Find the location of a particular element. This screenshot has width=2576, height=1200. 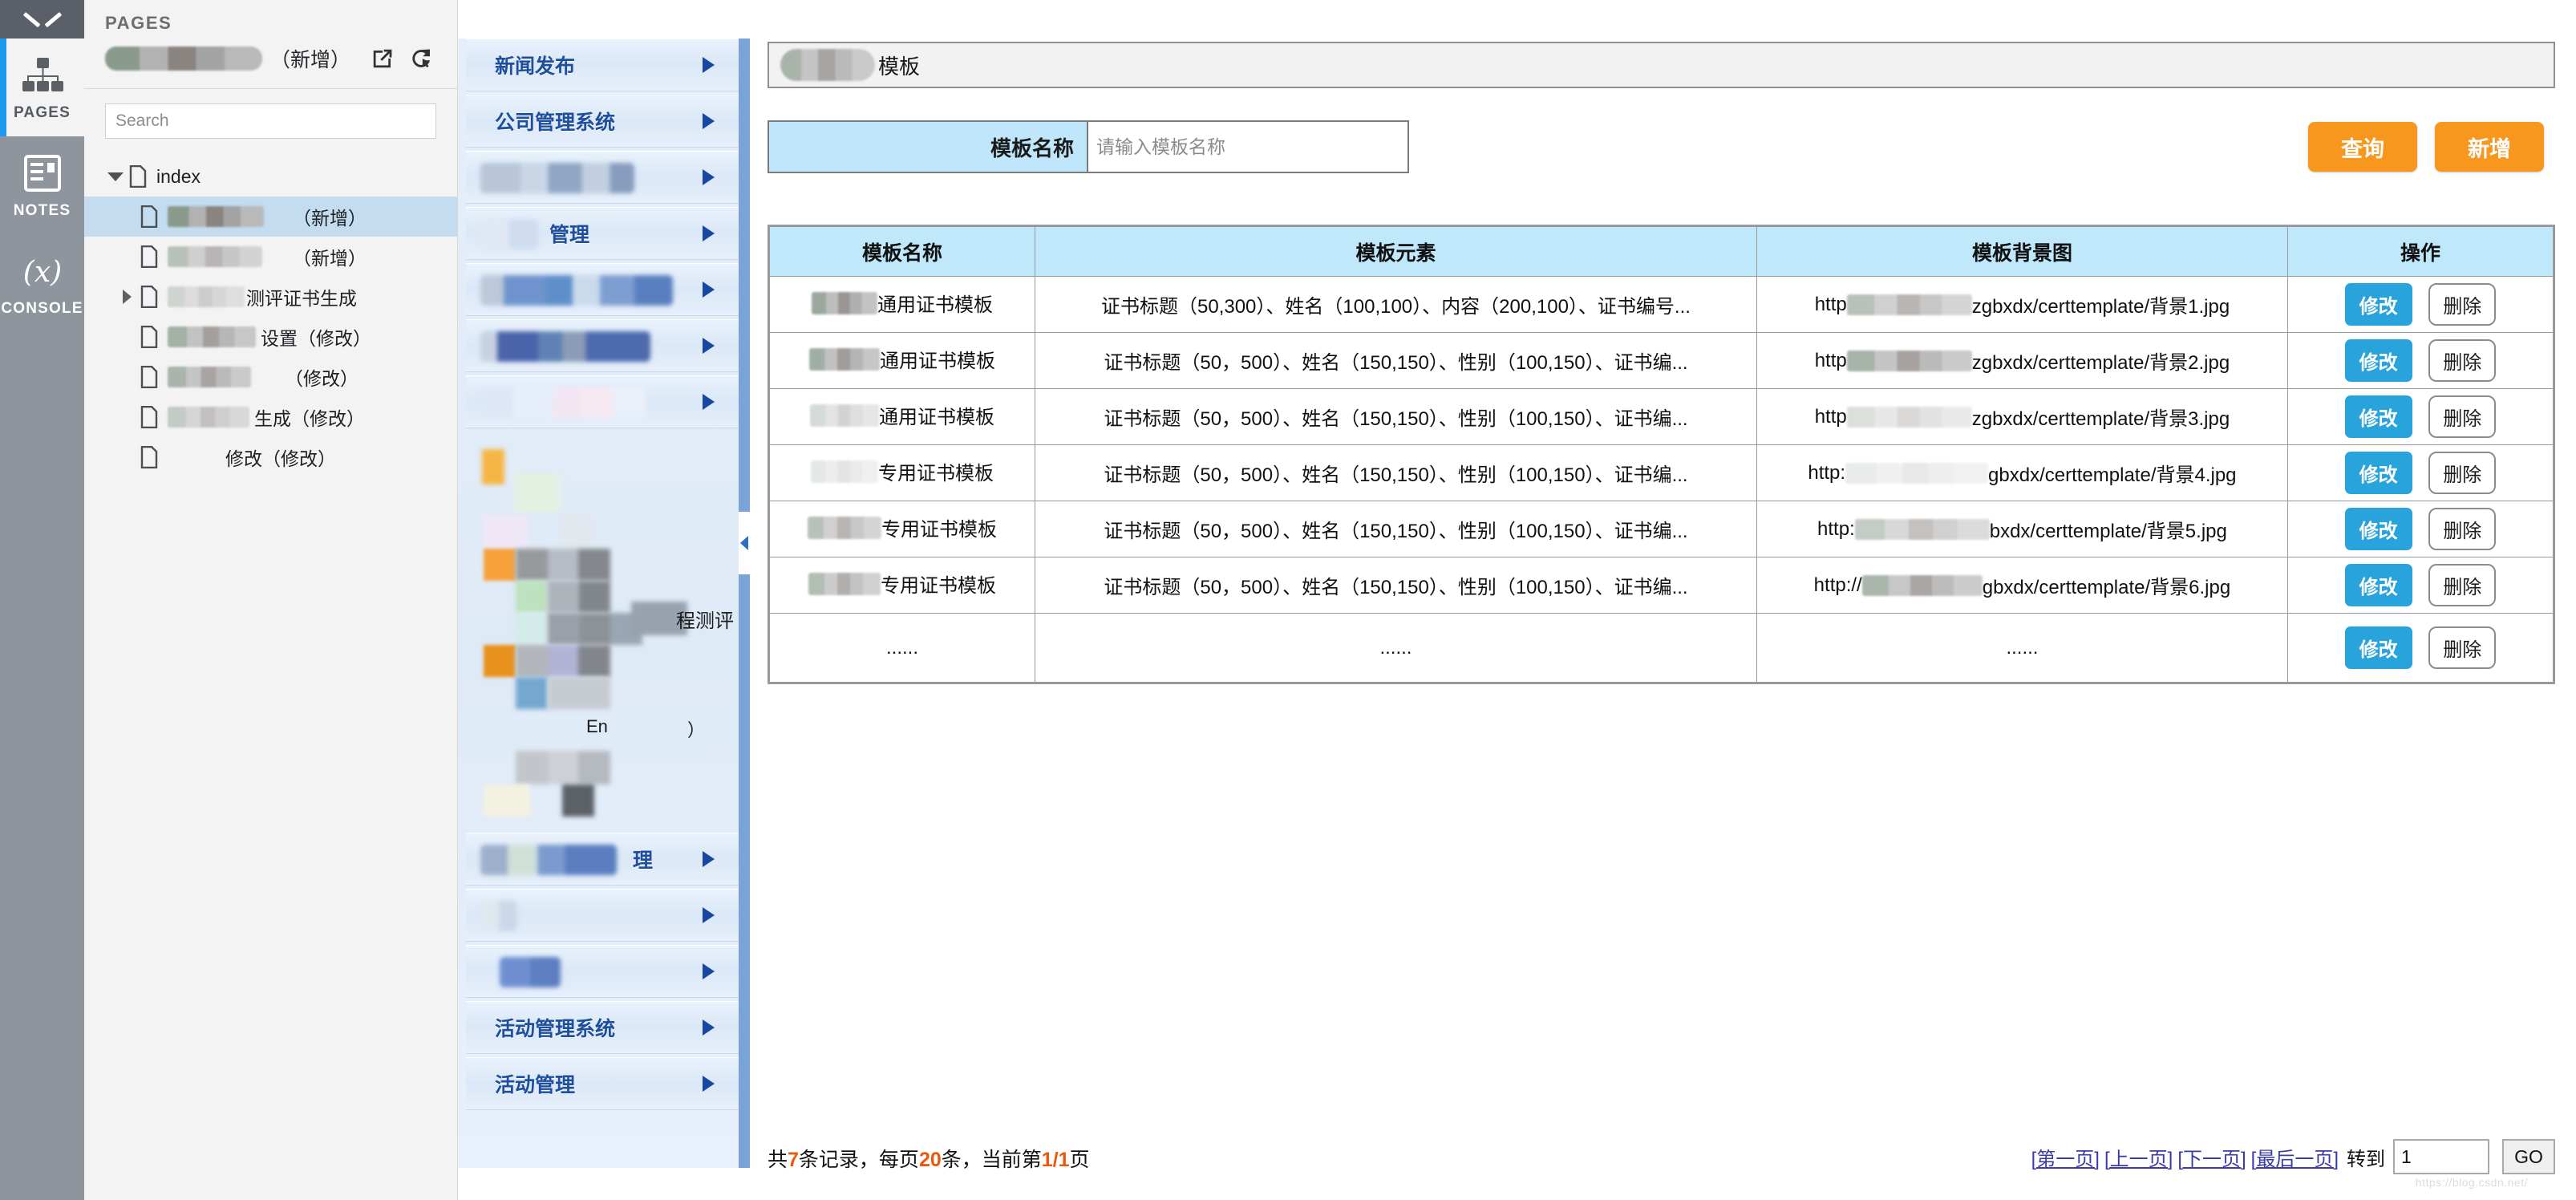

sidebar-collapse-rail is located at coordinates (744, 603).